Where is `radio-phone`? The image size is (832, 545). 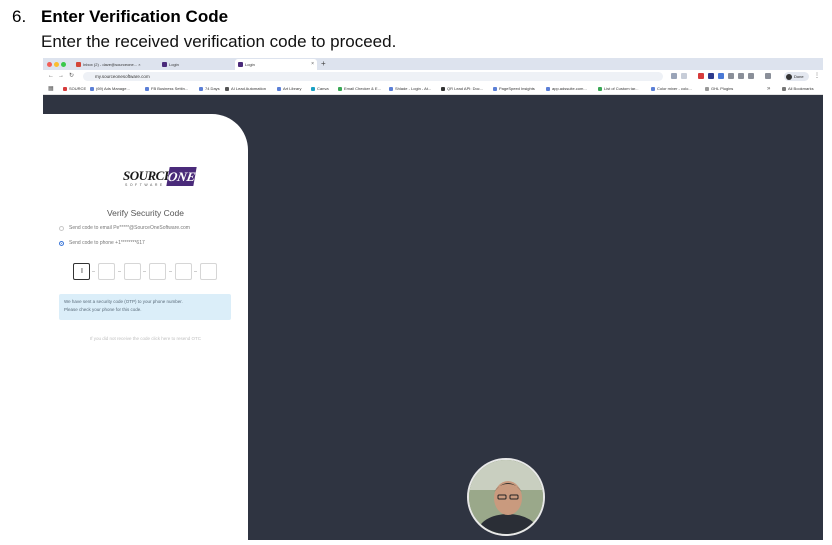
radio-phone is located at coordinates (61, 243).